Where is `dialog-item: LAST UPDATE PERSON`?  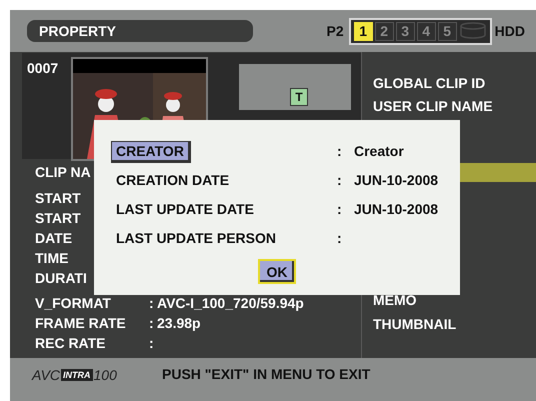 dialog-item: LAST UPDATE PERSON is located at coordinates (196, 238).